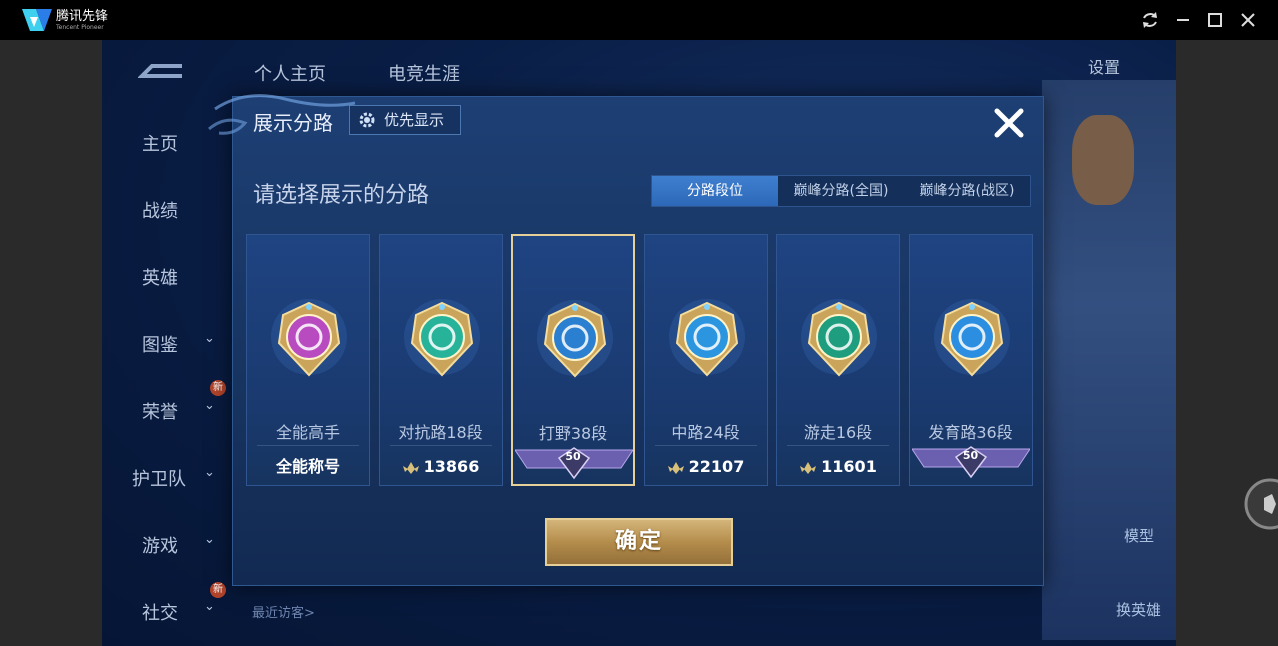 This screenshot has height=646, width=1278. I want to click on hero-artwork, so click(1109, 360).